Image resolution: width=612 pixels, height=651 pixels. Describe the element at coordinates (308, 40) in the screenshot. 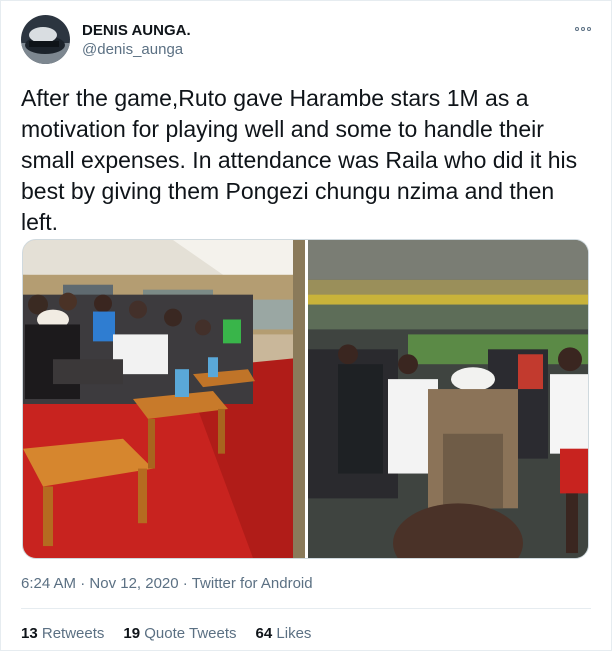

I see `tweet-header: DENIS AUNGA. @denis_aunga` at that location.